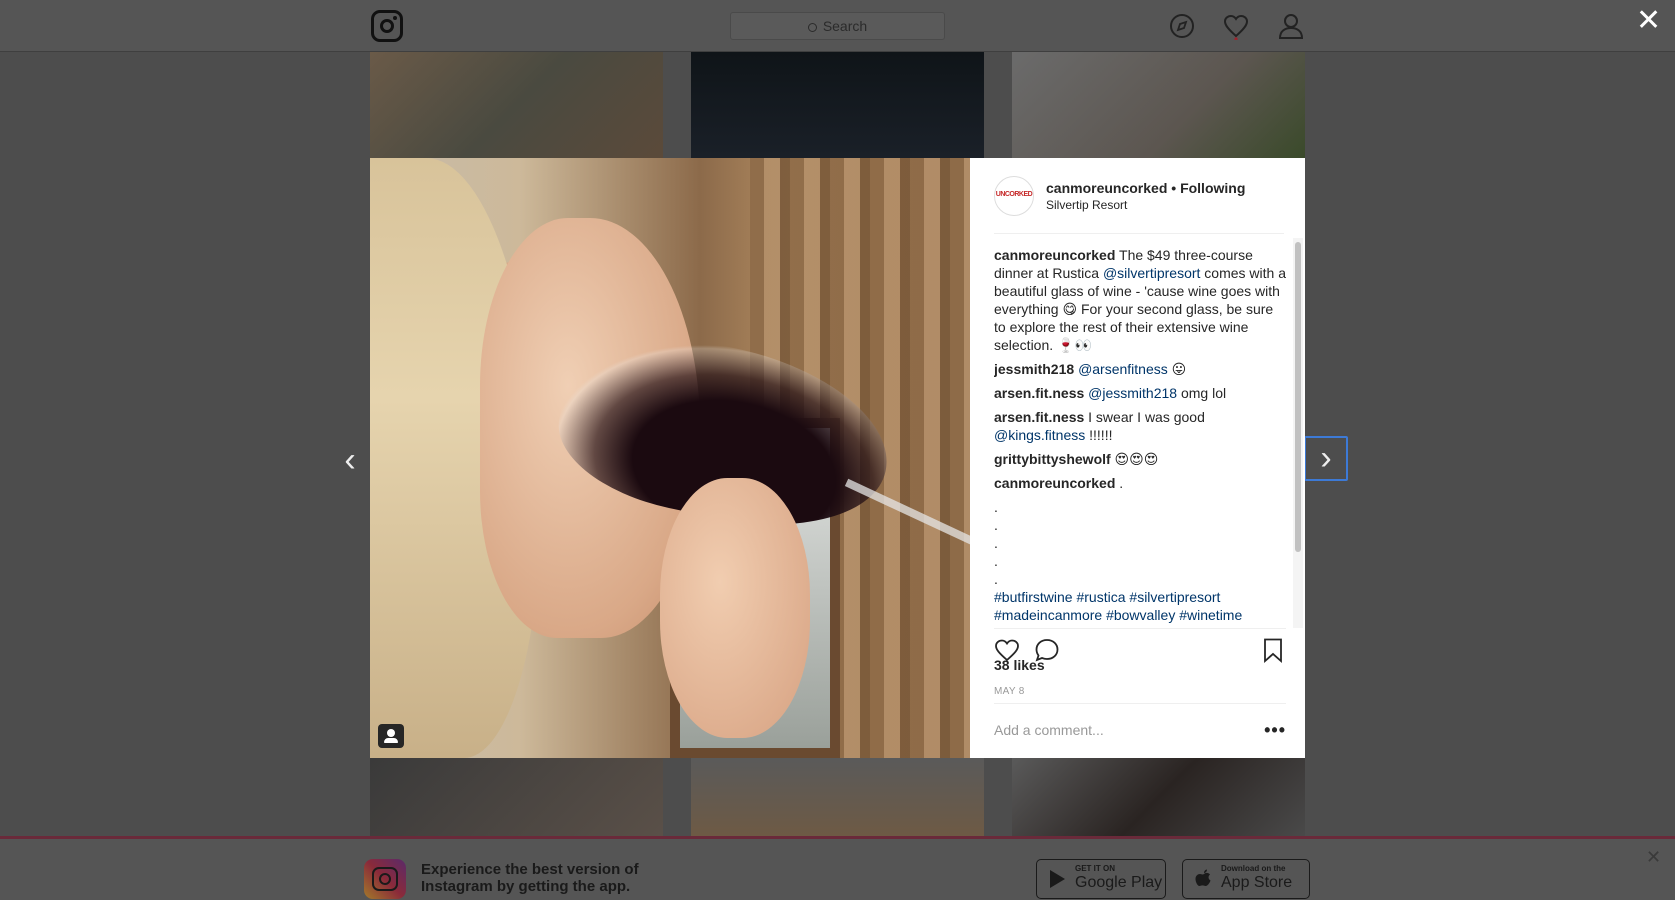 The width and height of the screenshot is (1675, 900). Describe the element at coordinates (350, 460) in the screenshot. I see `previous-post-chevron-icon: ‹` at that location.